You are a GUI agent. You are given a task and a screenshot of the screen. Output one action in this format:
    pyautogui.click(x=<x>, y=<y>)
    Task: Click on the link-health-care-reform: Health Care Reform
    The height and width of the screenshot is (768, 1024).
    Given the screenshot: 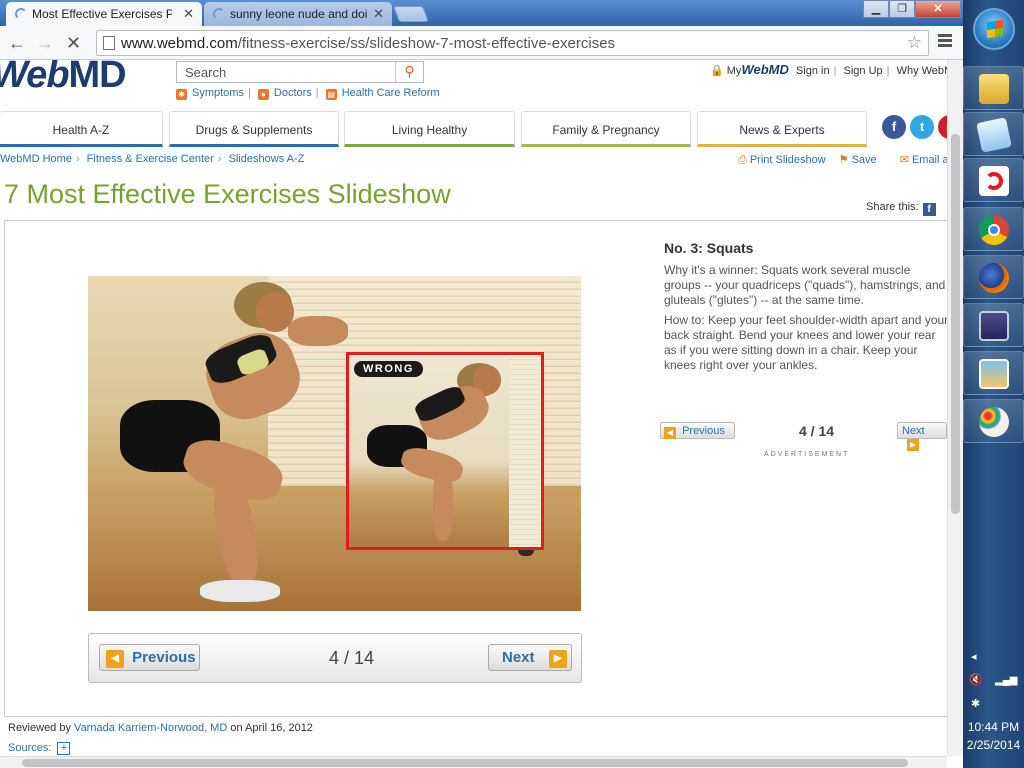 What is the action you would take?
    pyautogui.click(x=391, y=93)
    